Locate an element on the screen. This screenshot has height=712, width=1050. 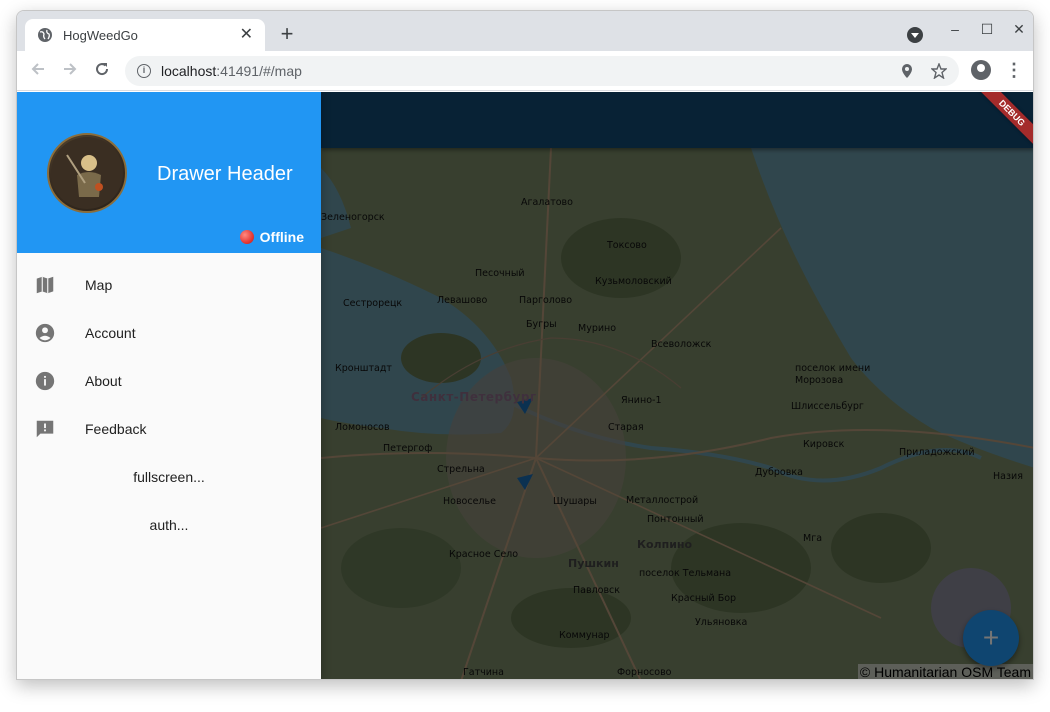
reload-button is located at coordinates (102, 71).